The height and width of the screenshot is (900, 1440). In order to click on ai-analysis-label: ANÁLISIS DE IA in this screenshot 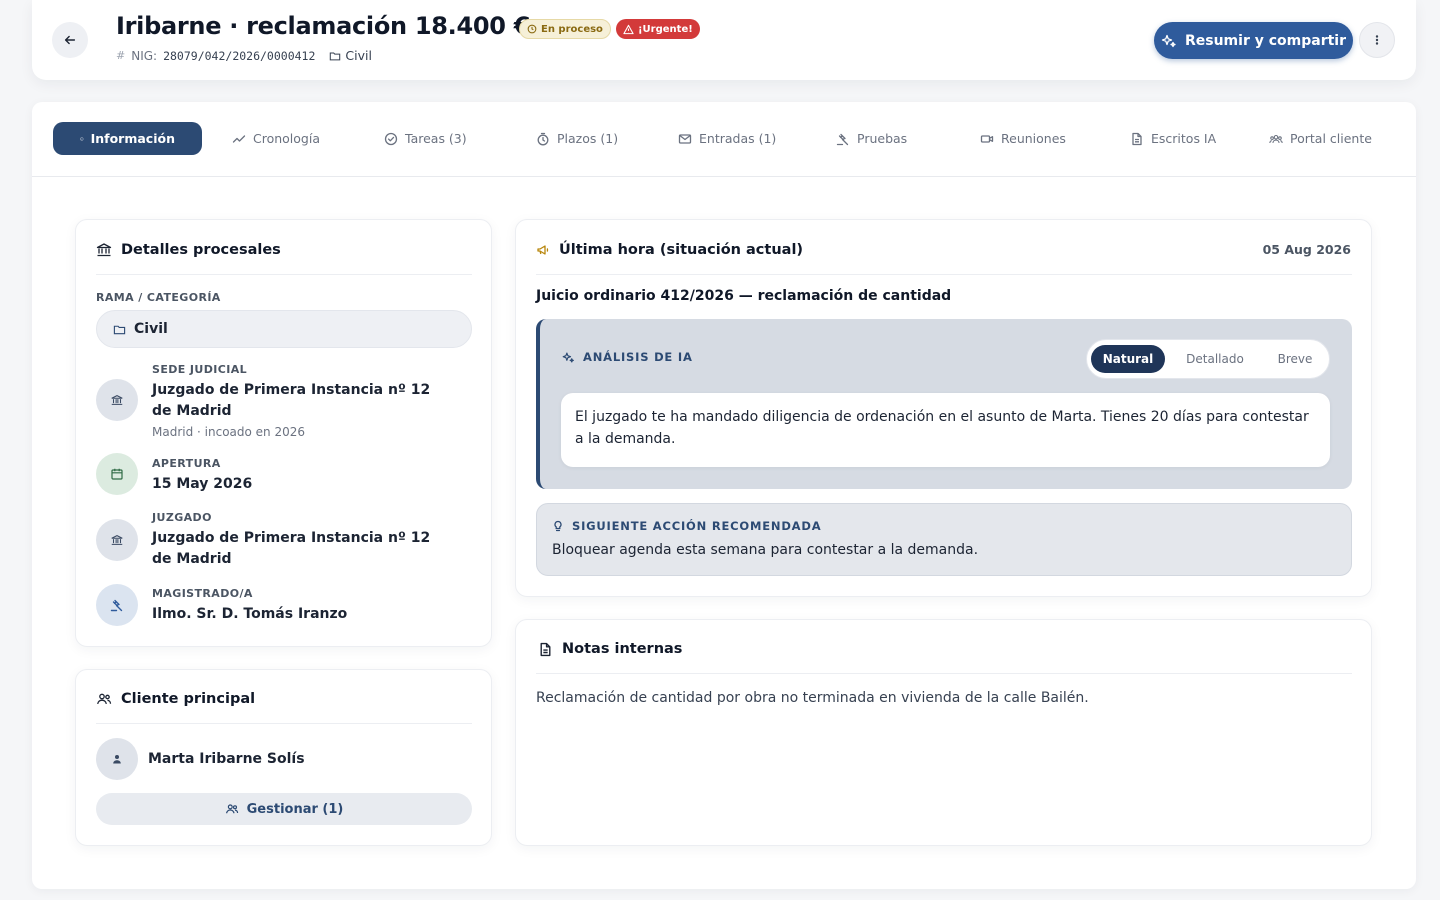, I will do `click(627, 357)`.